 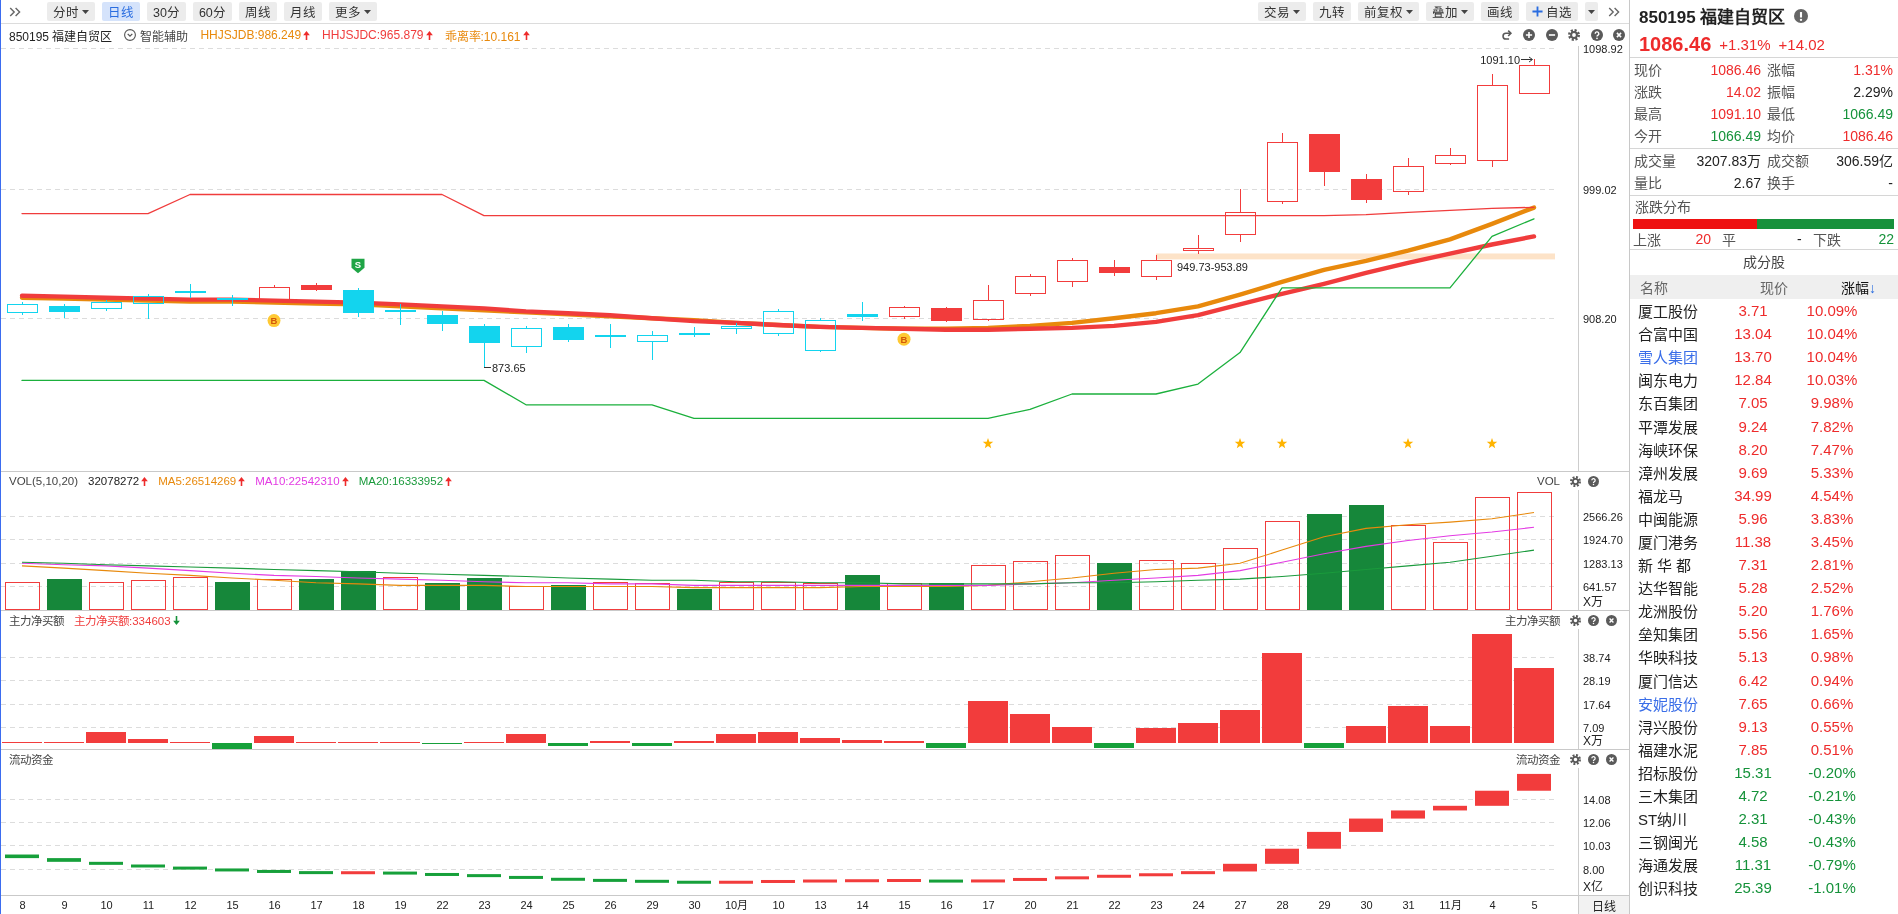 I want to click on period-tab: 月线, so click(x=302, y=11).